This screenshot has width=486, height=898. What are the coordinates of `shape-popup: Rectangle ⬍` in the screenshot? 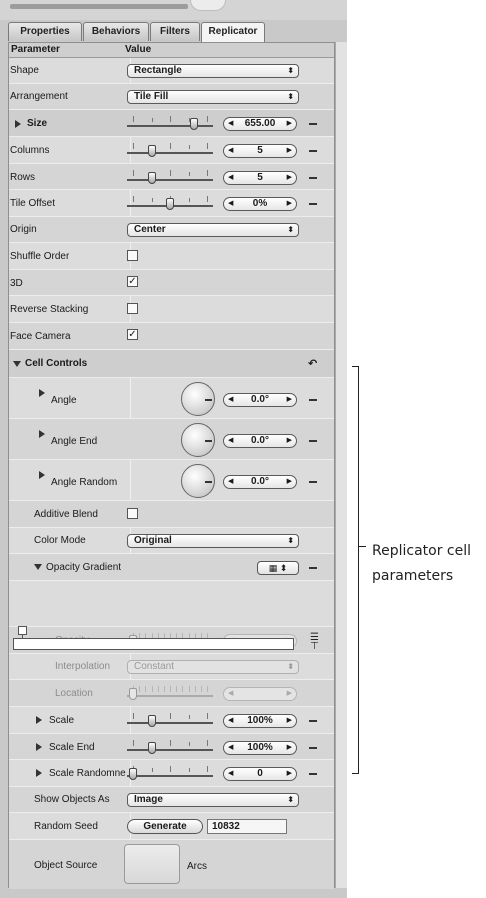 It's located at (213, 71).